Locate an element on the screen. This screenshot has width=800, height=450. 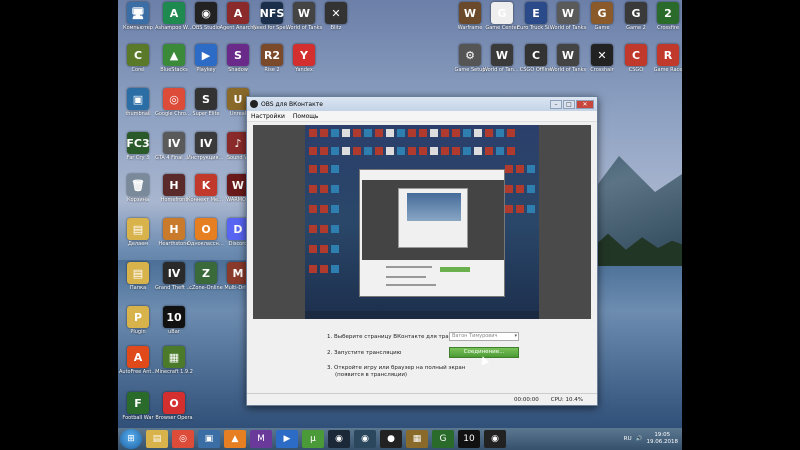
desktop-icon: G Game is located at coordinates (602, 22).